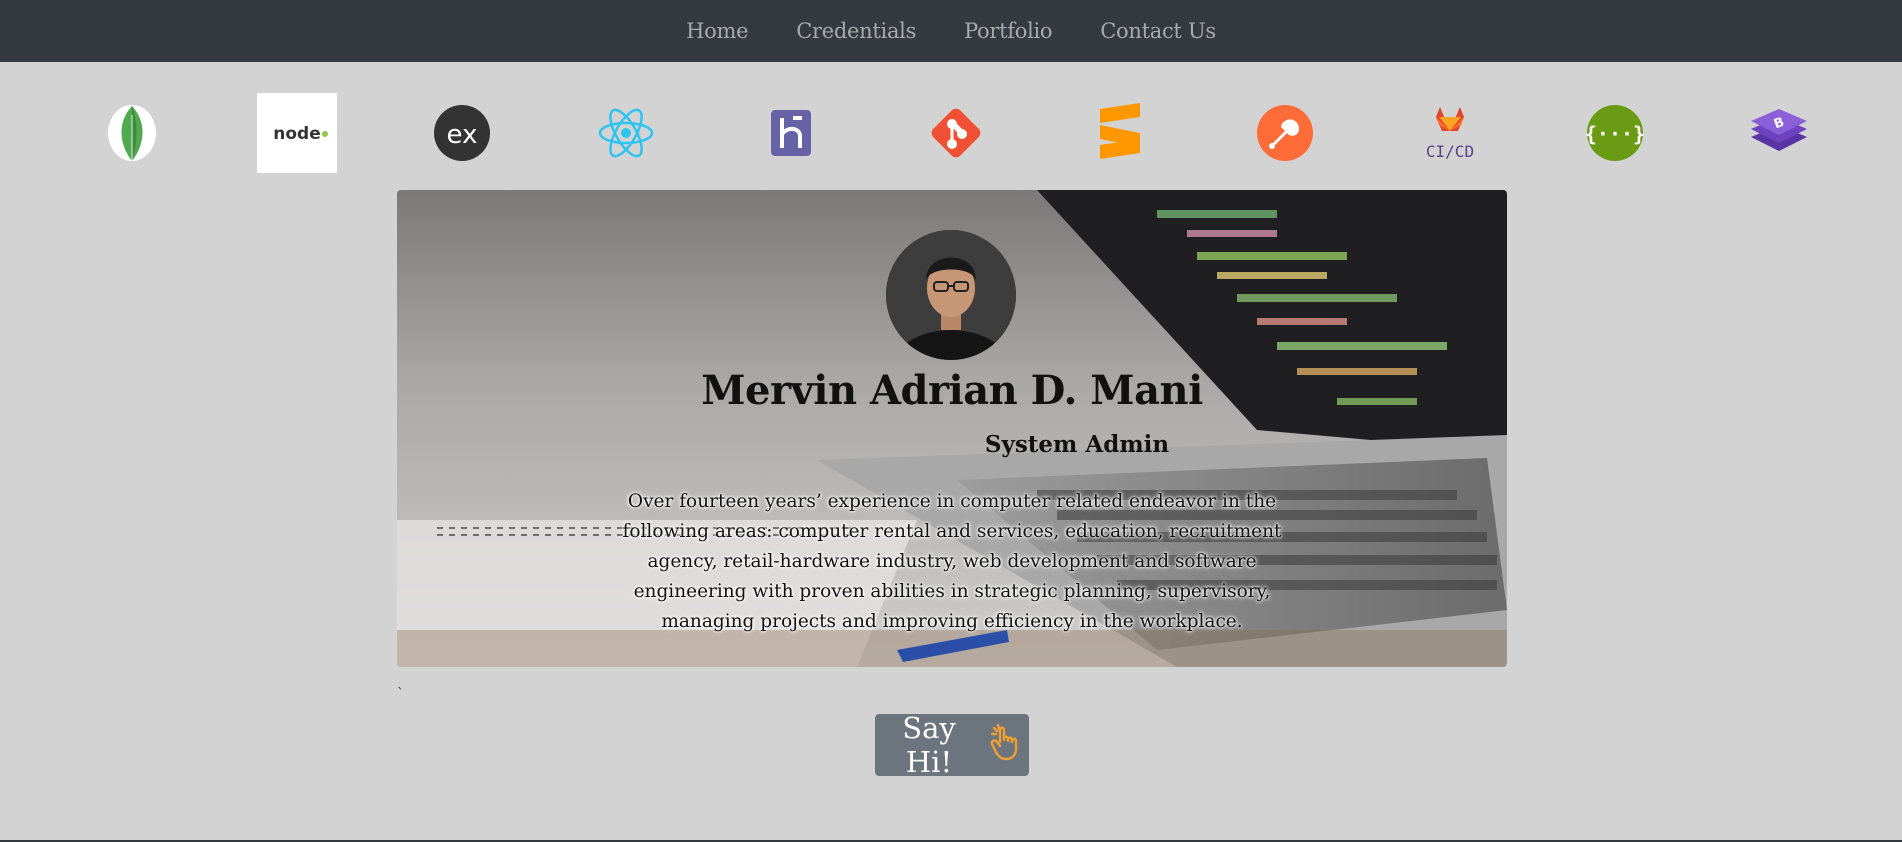 This screenshot has height=842, width=1902. What do you see at coordinates (952, 390) in the screenshot?
I see `profile-name: Mervin Adrian D. Mani` at bounding box center [952, 390].